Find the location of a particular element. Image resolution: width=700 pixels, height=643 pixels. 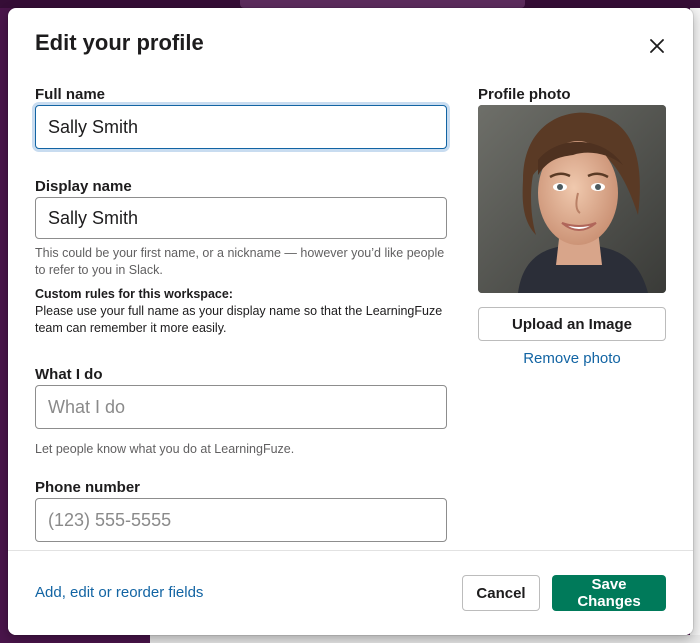

dialog-title: Edit your profile is located at coordinates (119, 42).